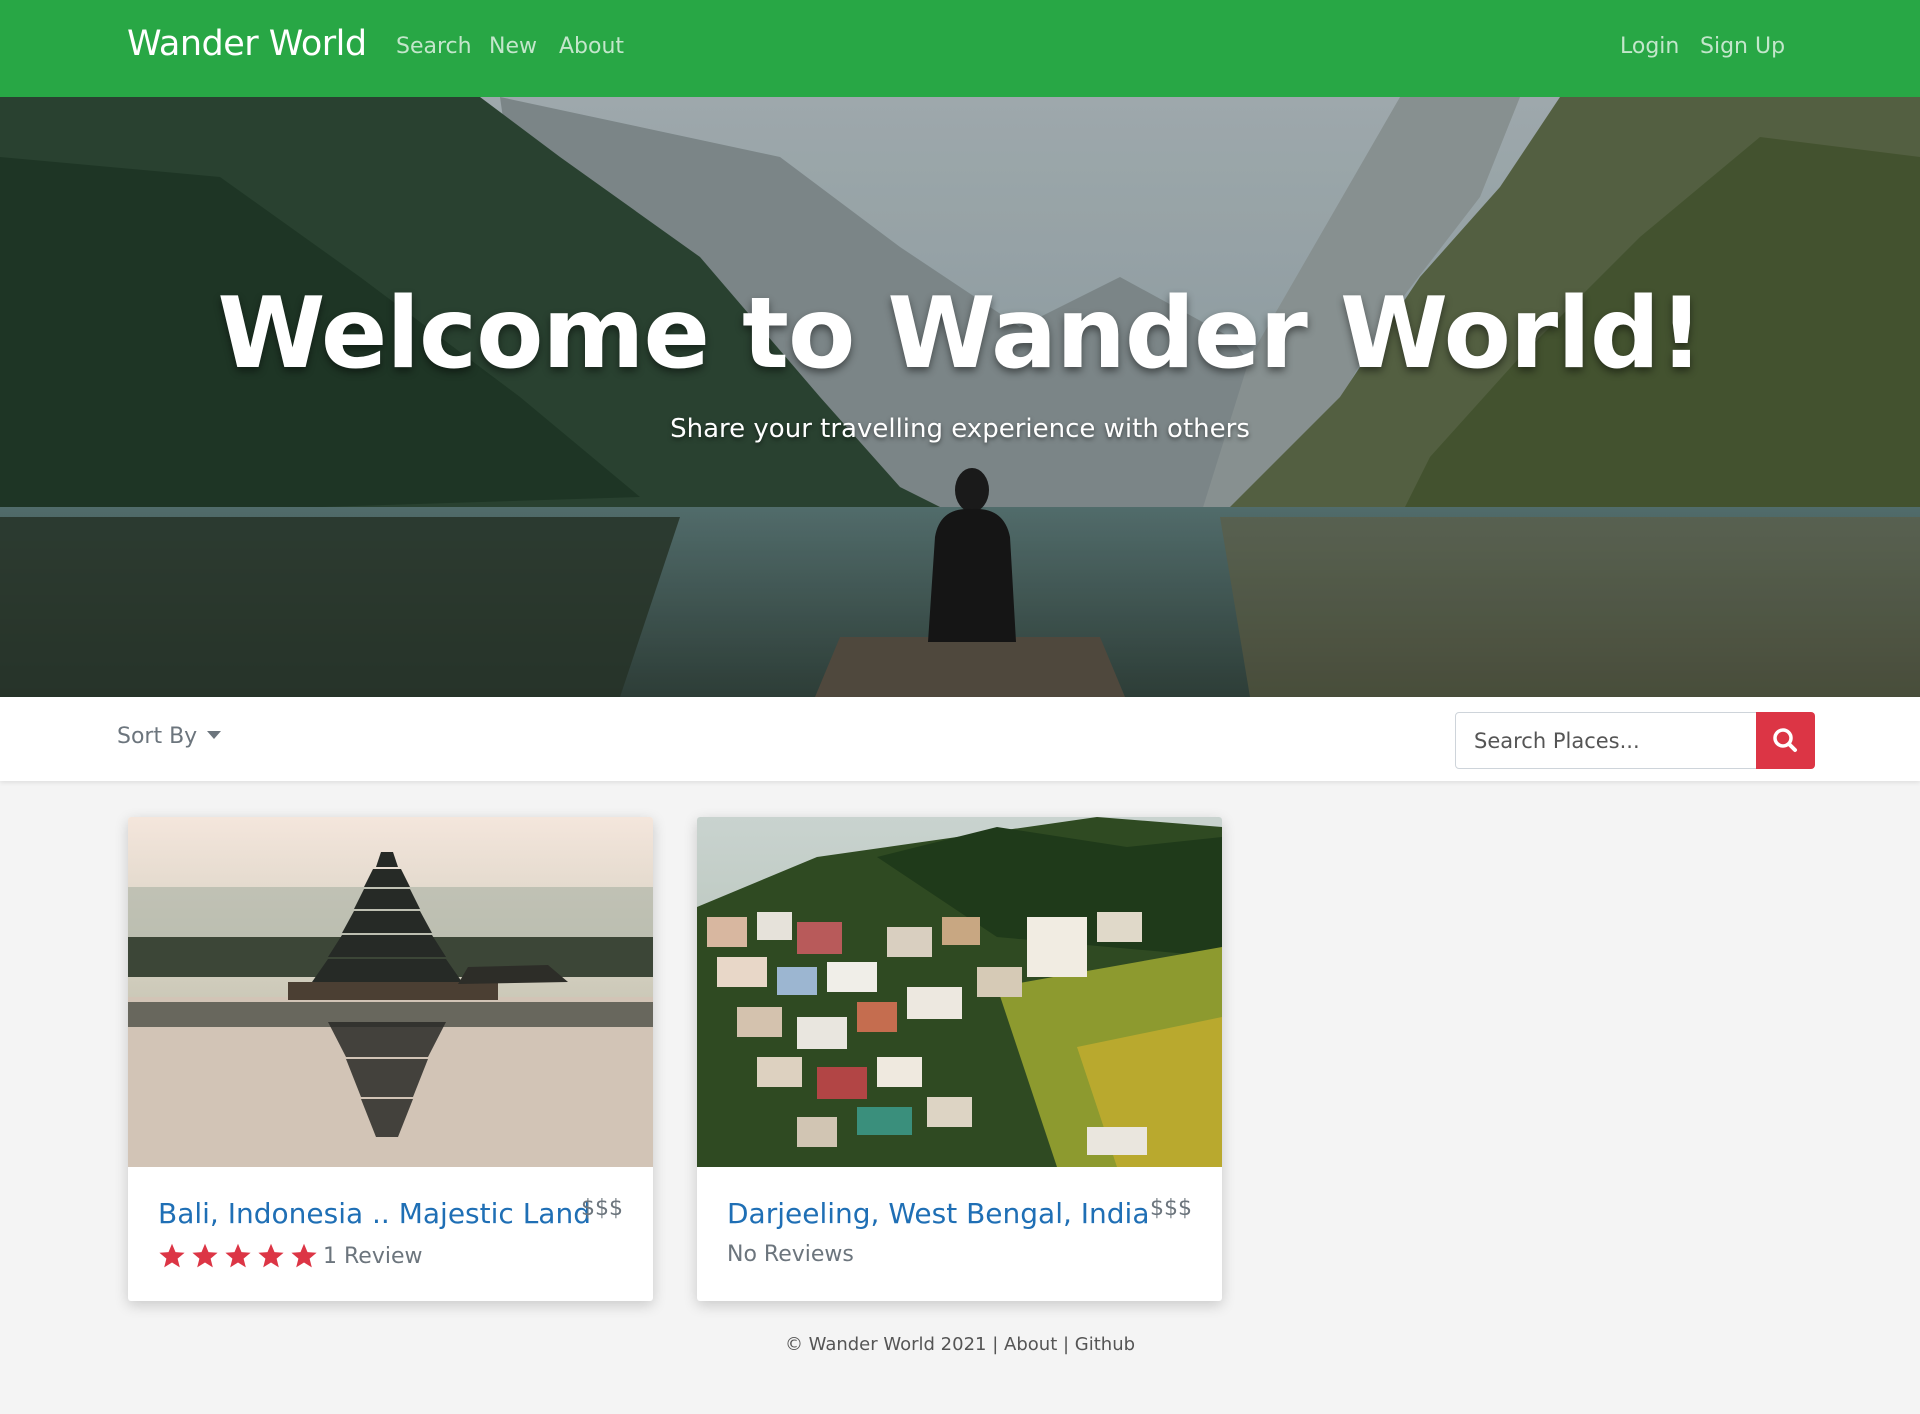 The image size is (1920, 1414). What do you see at coordinates (1742, 46) in the screenshot?
I see `nav-link-signup: Sign Up` at bounding box center [1742, 46].